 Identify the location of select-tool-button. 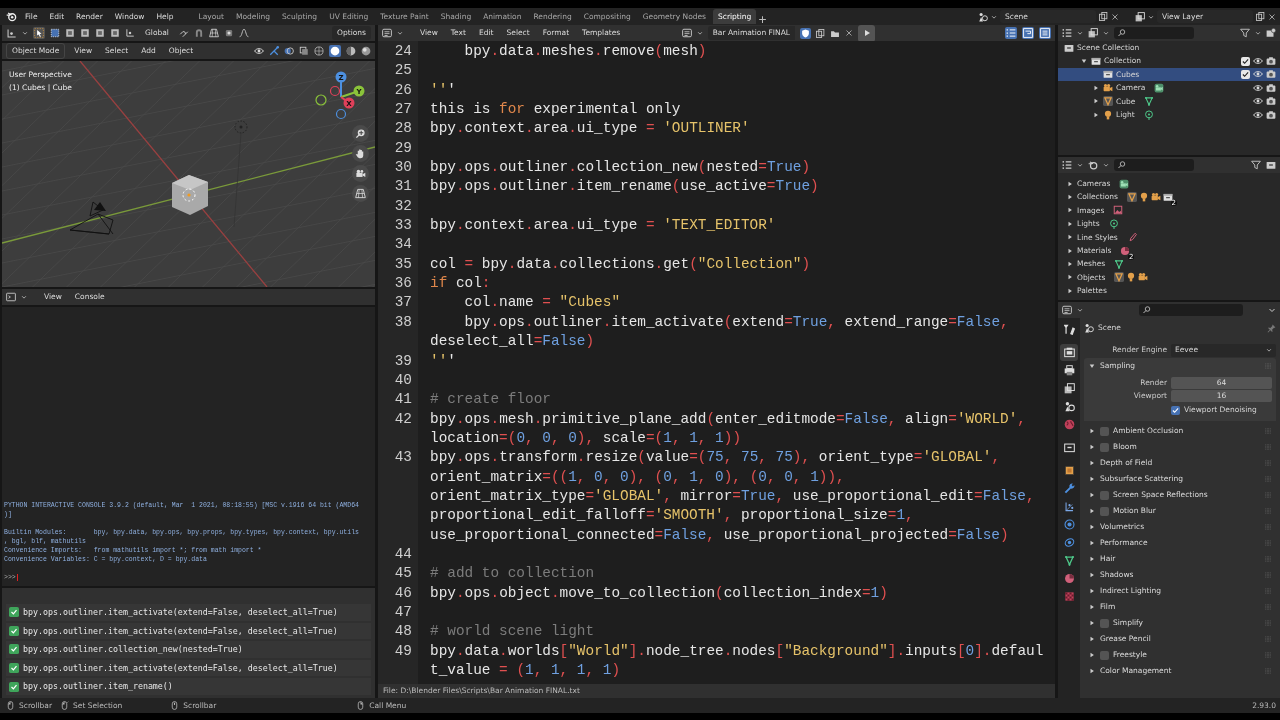
(39, 33).